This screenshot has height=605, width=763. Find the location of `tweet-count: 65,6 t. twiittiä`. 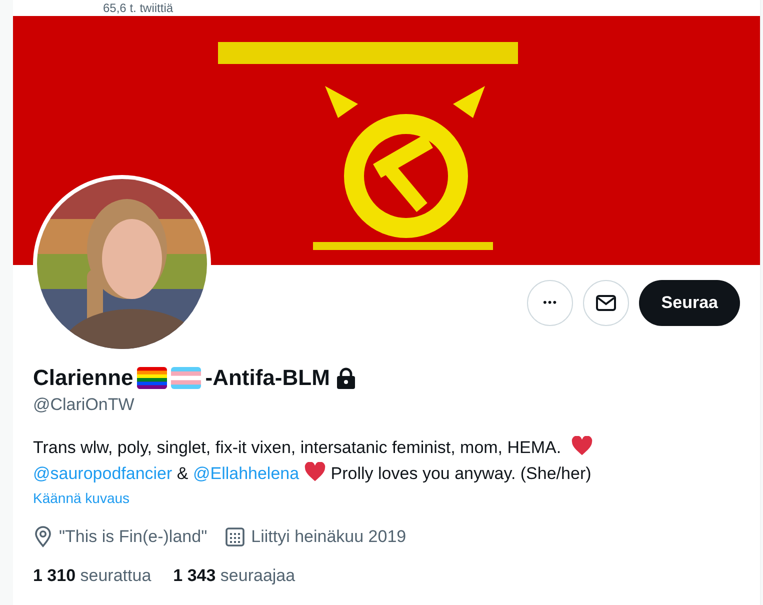

tweet-count: 65,6 t. twiittiä is located at coordinates (138, 8).